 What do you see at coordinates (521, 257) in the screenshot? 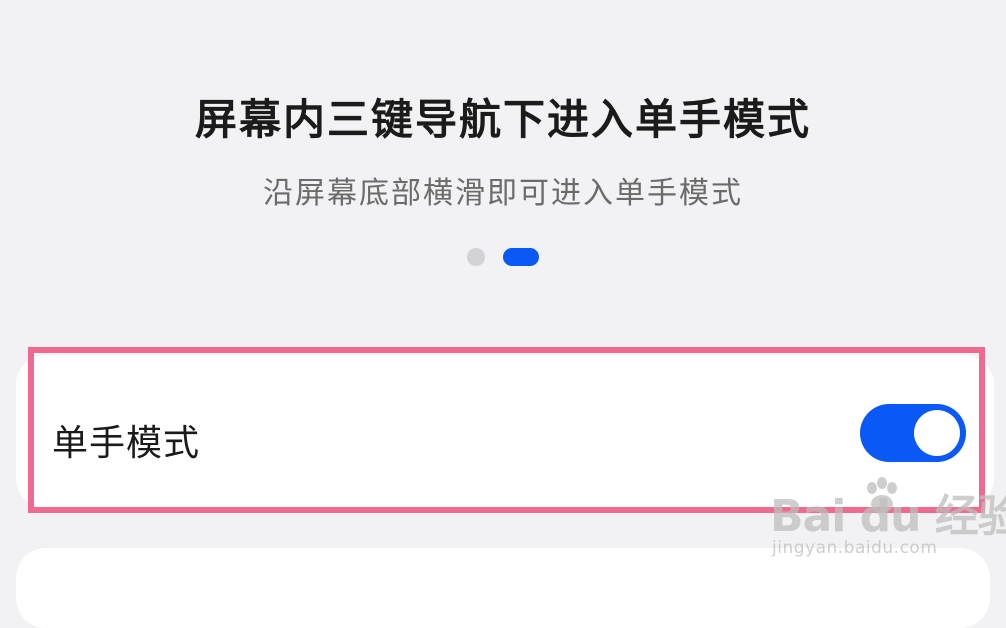
I see `page-dot-2-active` at bounding box center [521, 257].